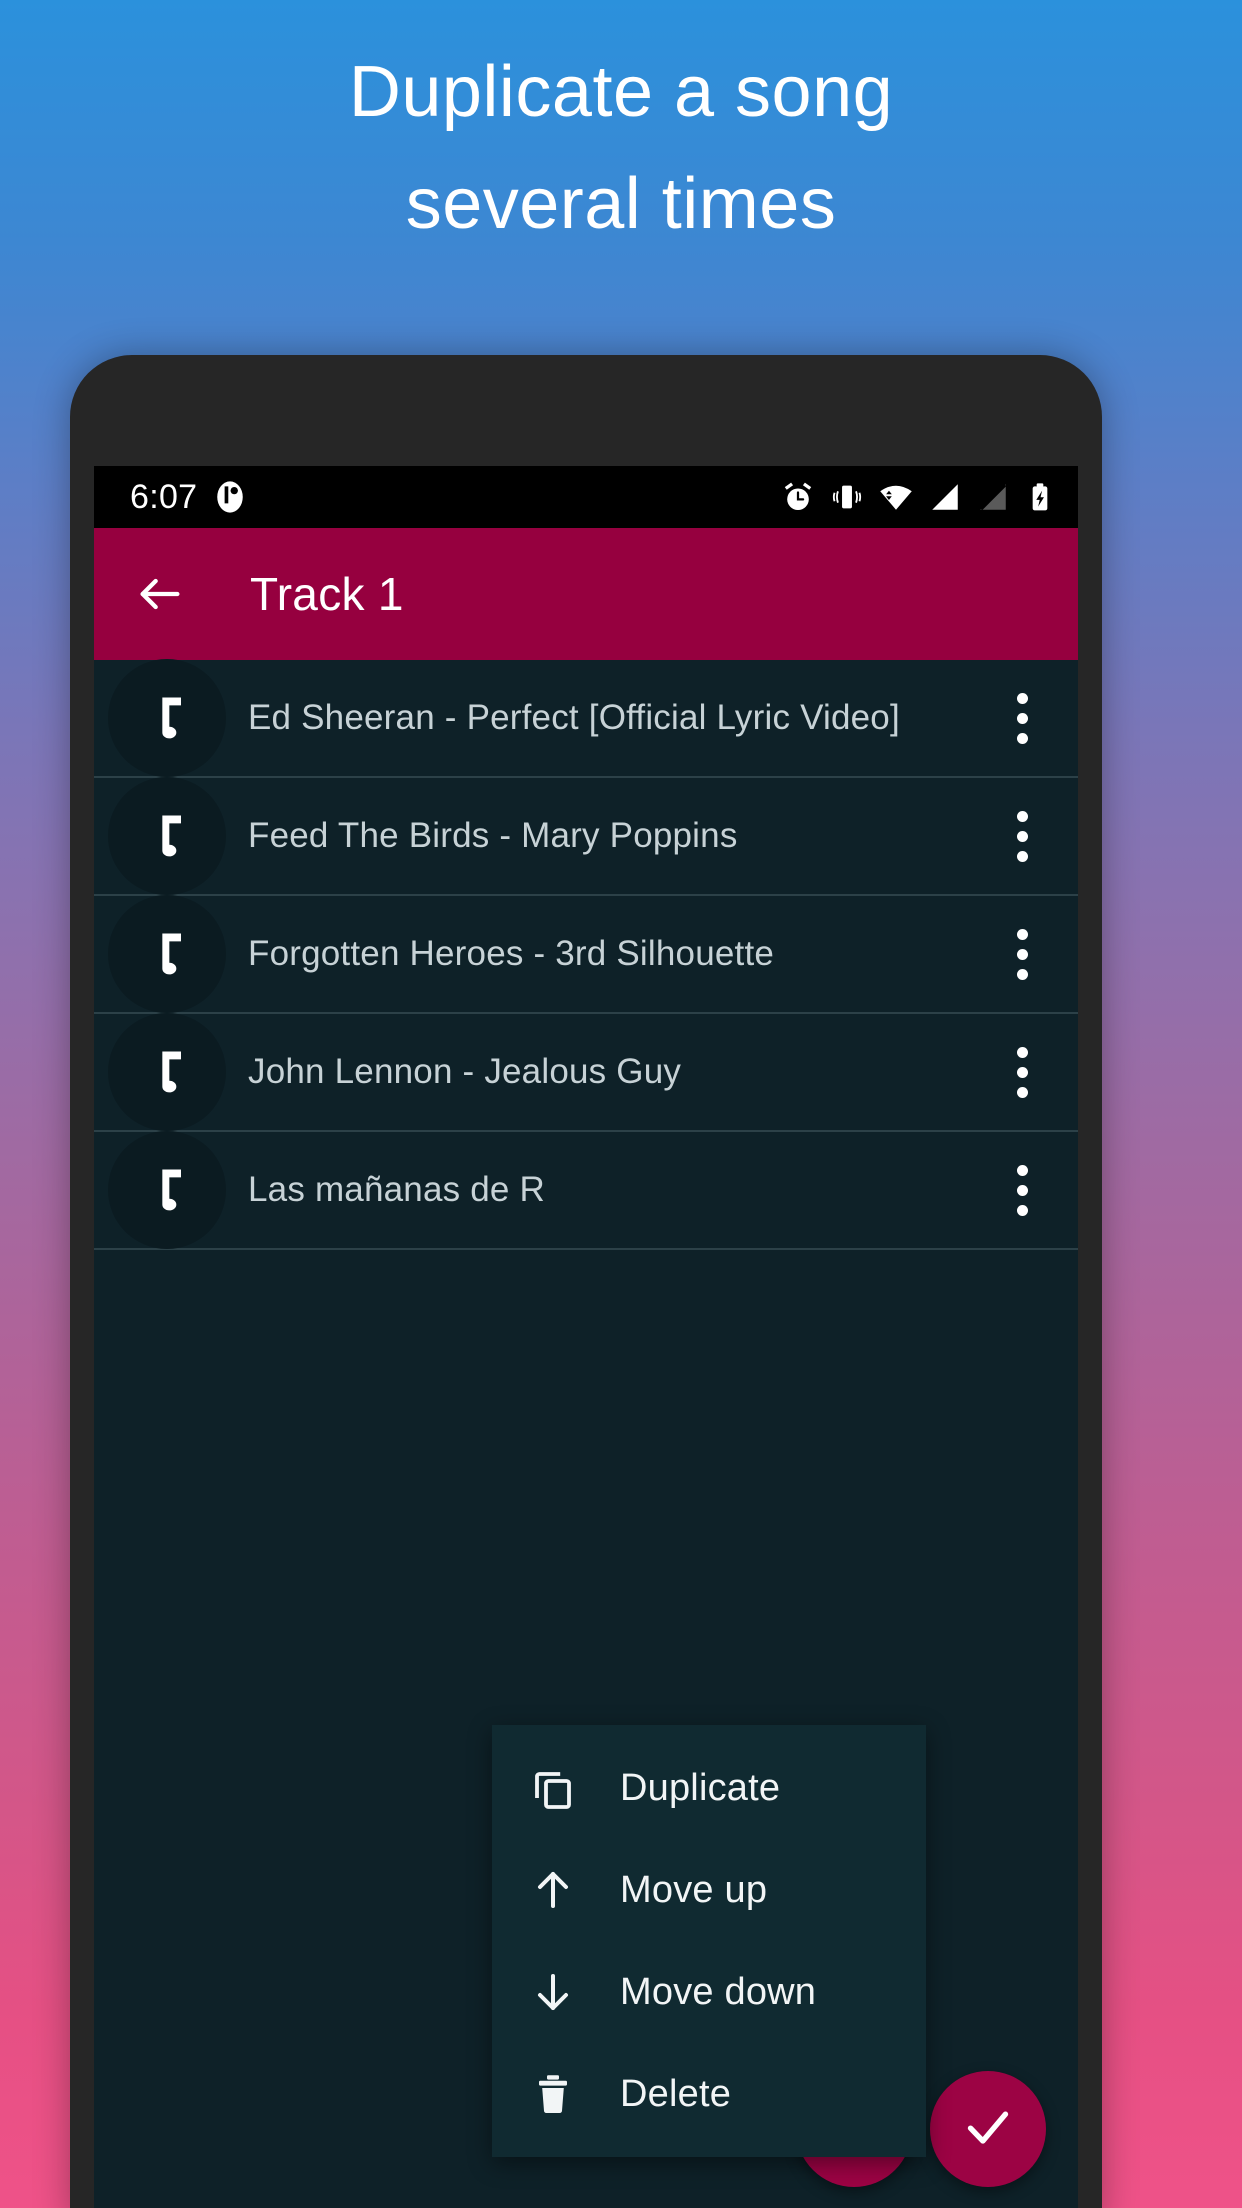  What do you see at coordinates (718, 1991) in the screenshot?
I see `menu-item-label: Move down` at bounding box center [718, 1991].